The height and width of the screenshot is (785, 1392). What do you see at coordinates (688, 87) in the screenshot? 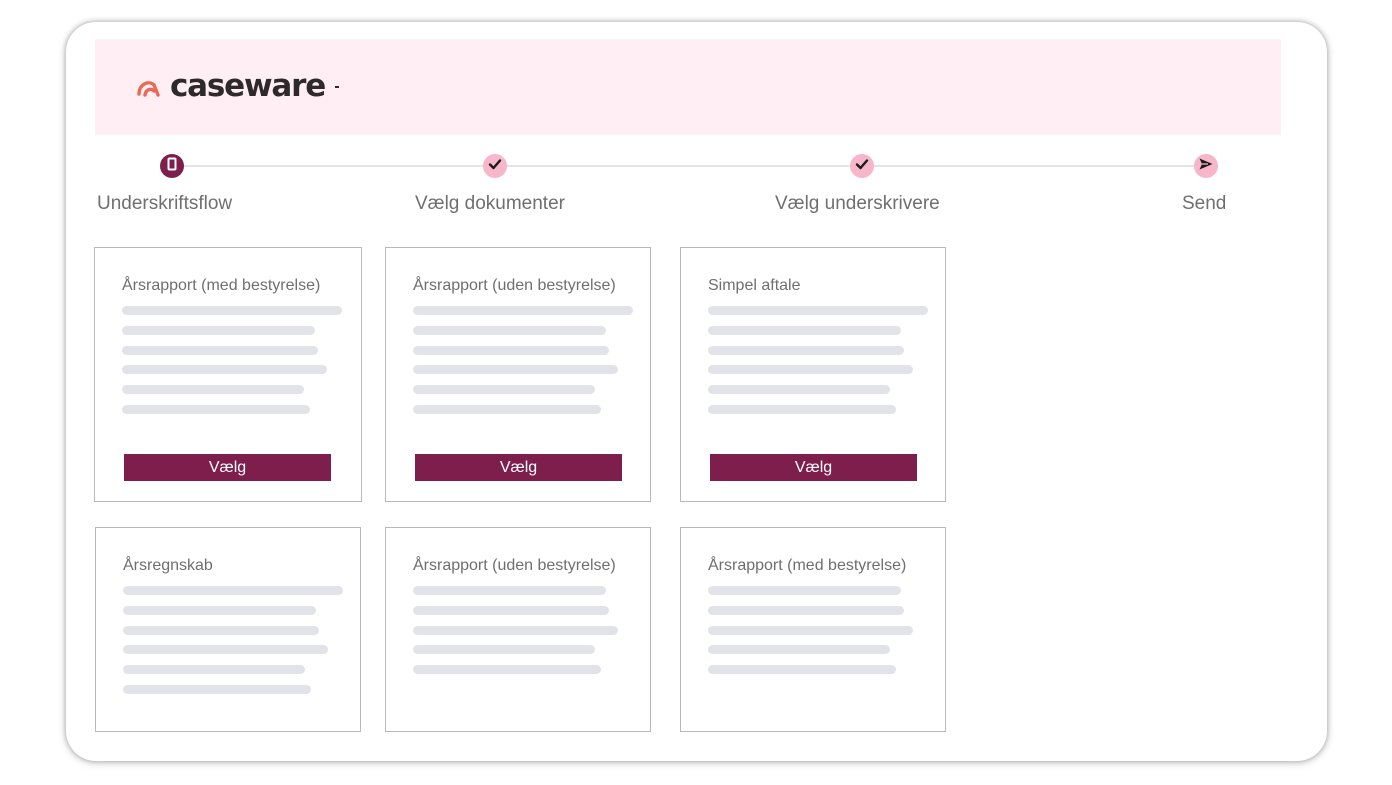
I see `header-banner: caseware` at bounding box center [688, 87].